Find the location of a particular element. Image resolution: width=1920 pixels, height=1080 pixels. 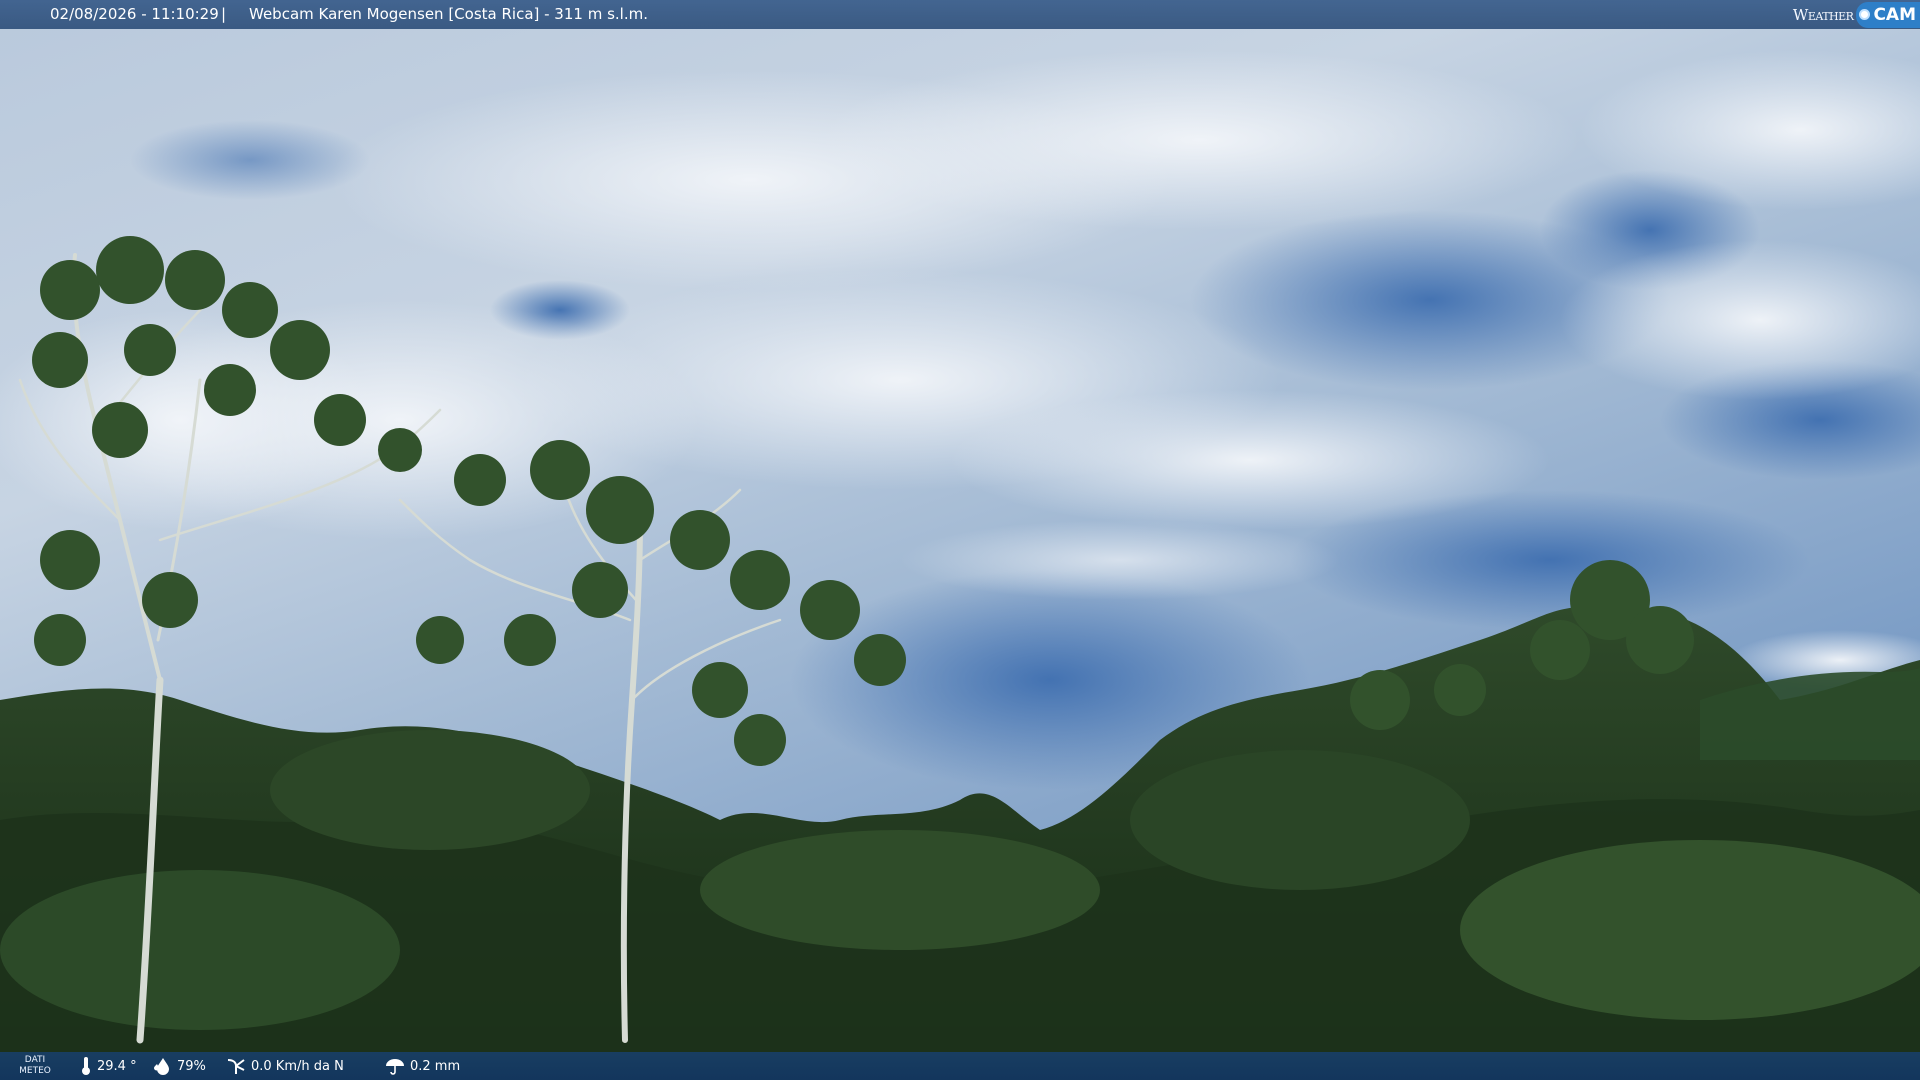

logo-weather-text: Weather is located at coordinates (1823, 14).